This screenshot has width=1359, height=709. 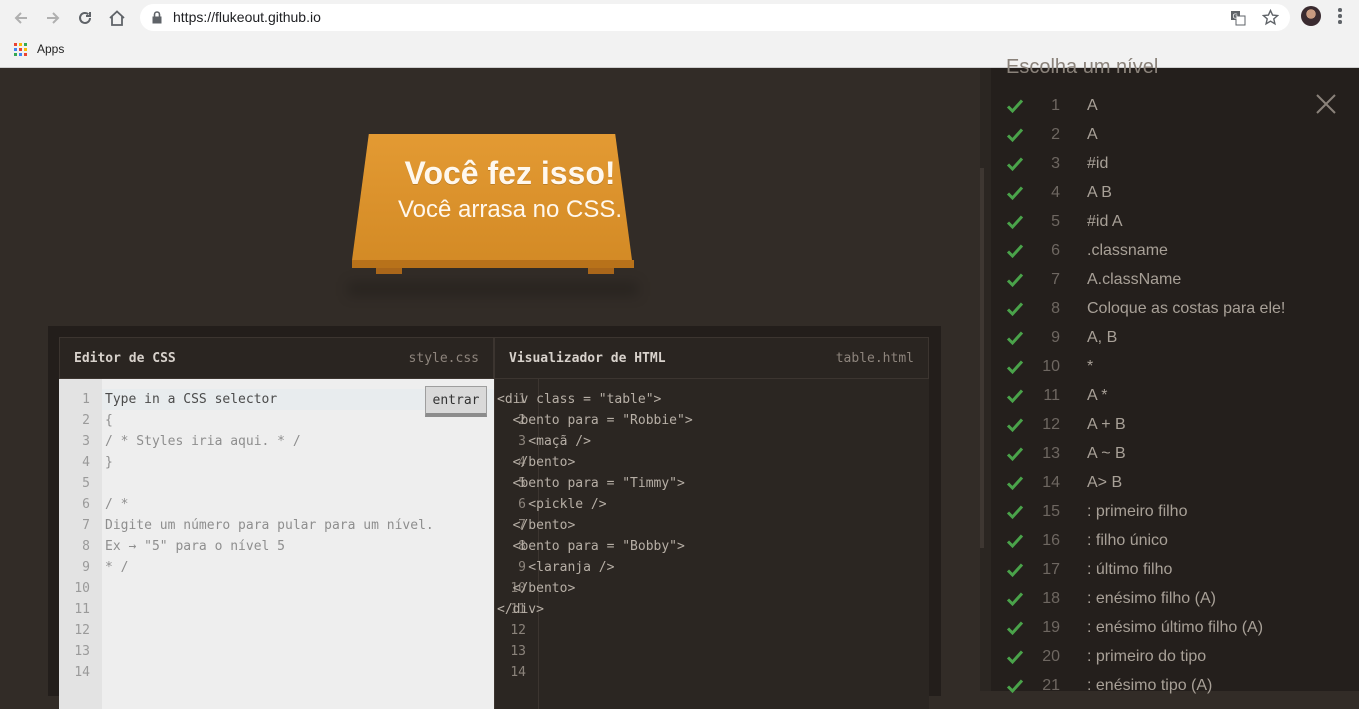 What do you see at coordinates (109, 420) in the screenshot?
I see `css-code-line: {` at bounding box center [109, 420].